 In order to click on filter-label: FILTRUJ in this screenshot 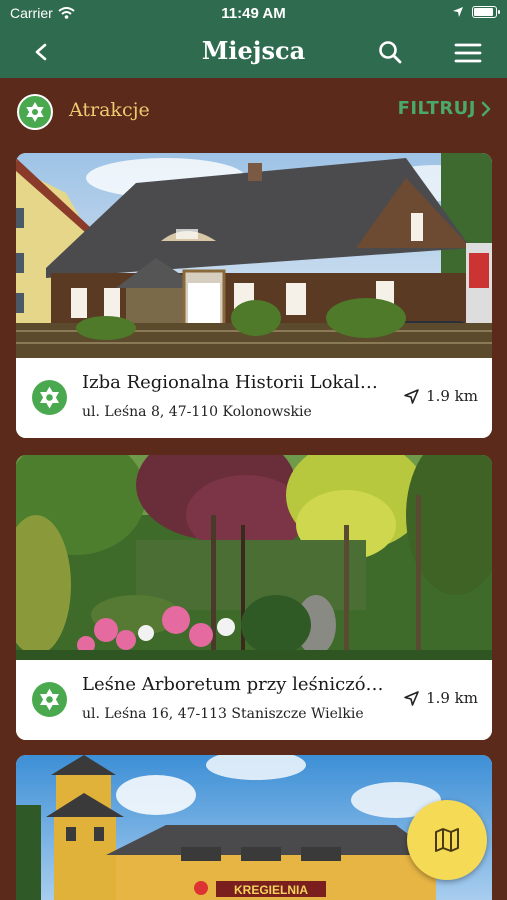, I will do `click(436, 108)`.